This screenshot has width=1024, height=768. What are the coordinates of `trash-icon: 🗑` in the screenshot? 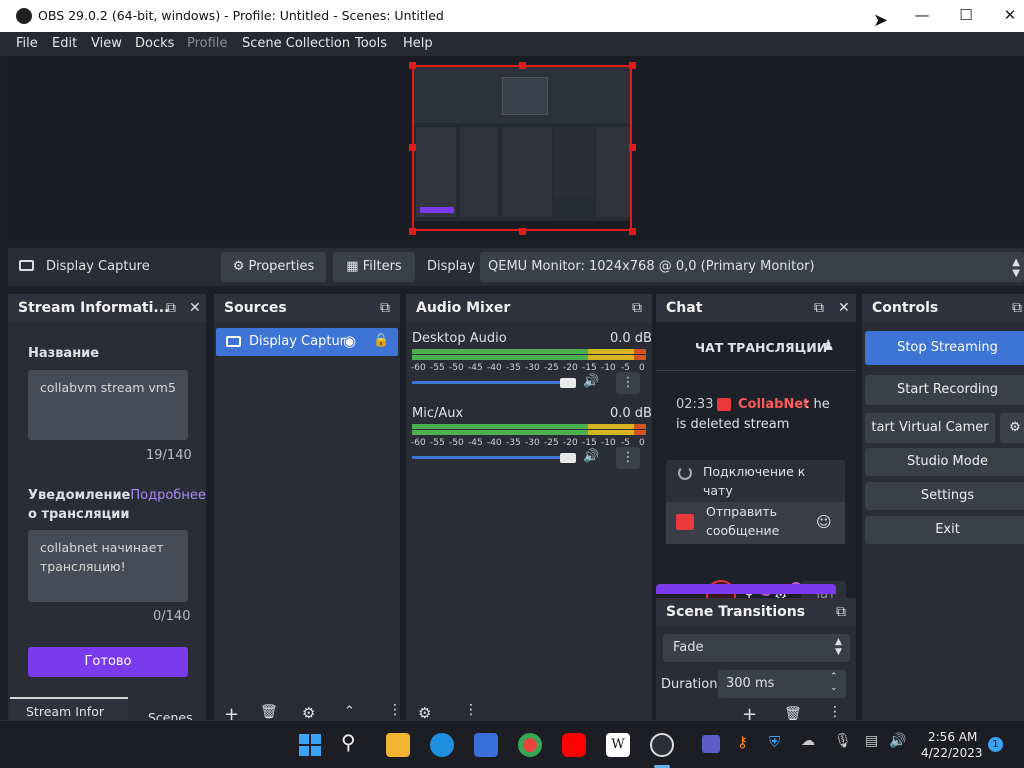 It's located at (269, 712).